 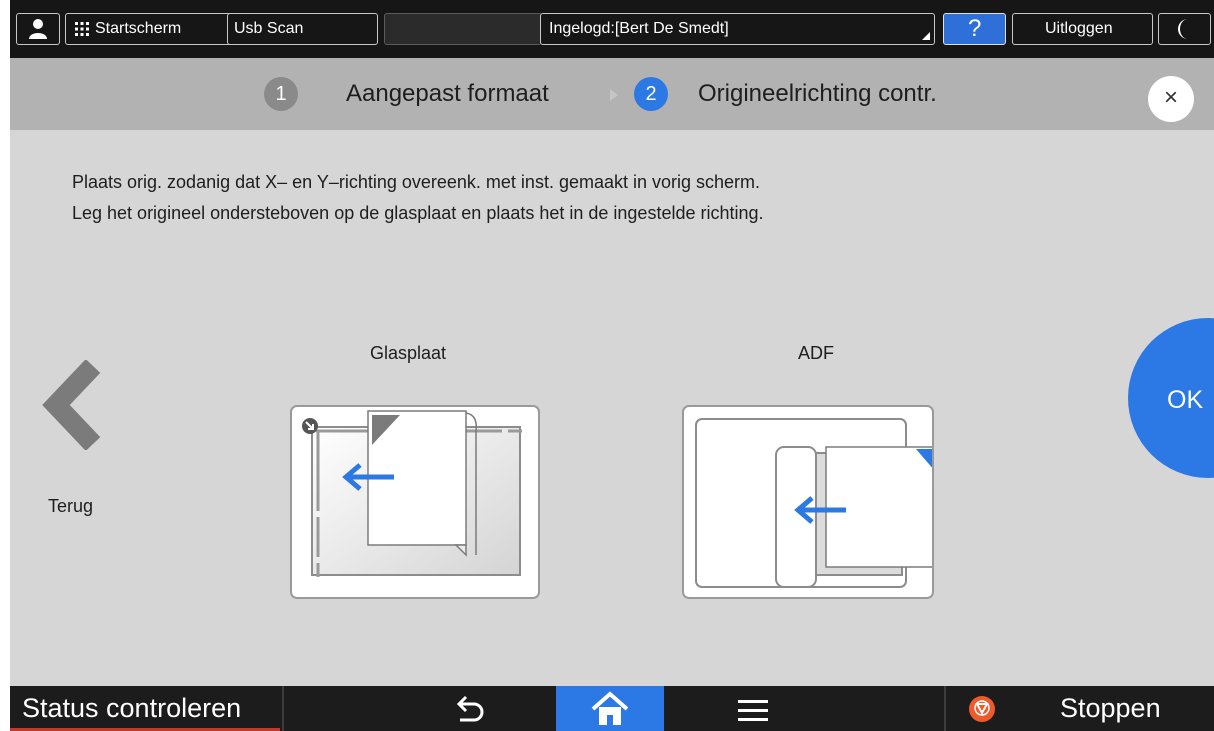 I want to click on stop-button: Stoppen, so click(x=1081, y=708).